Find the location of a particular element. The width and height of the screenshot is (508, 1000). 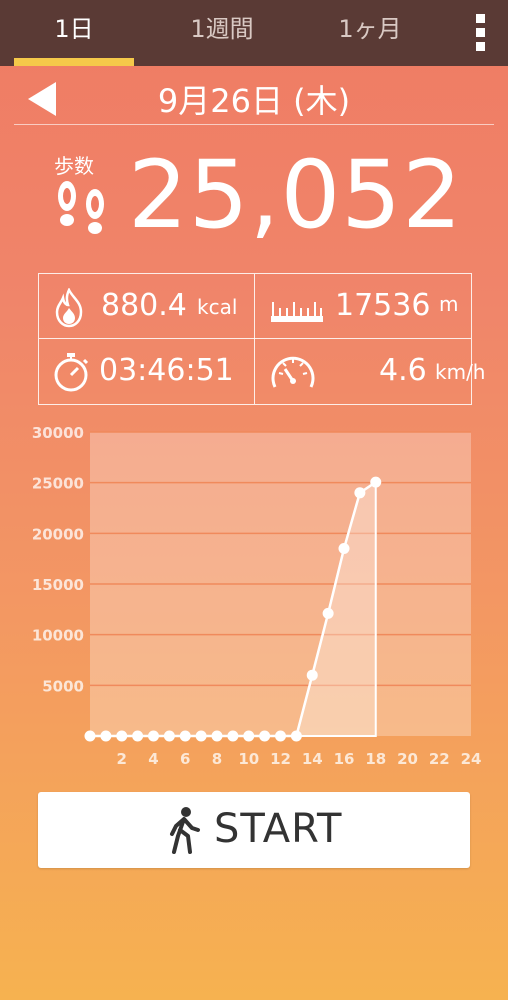

x-tick-label: 10 is located at coordinates (248, 759).